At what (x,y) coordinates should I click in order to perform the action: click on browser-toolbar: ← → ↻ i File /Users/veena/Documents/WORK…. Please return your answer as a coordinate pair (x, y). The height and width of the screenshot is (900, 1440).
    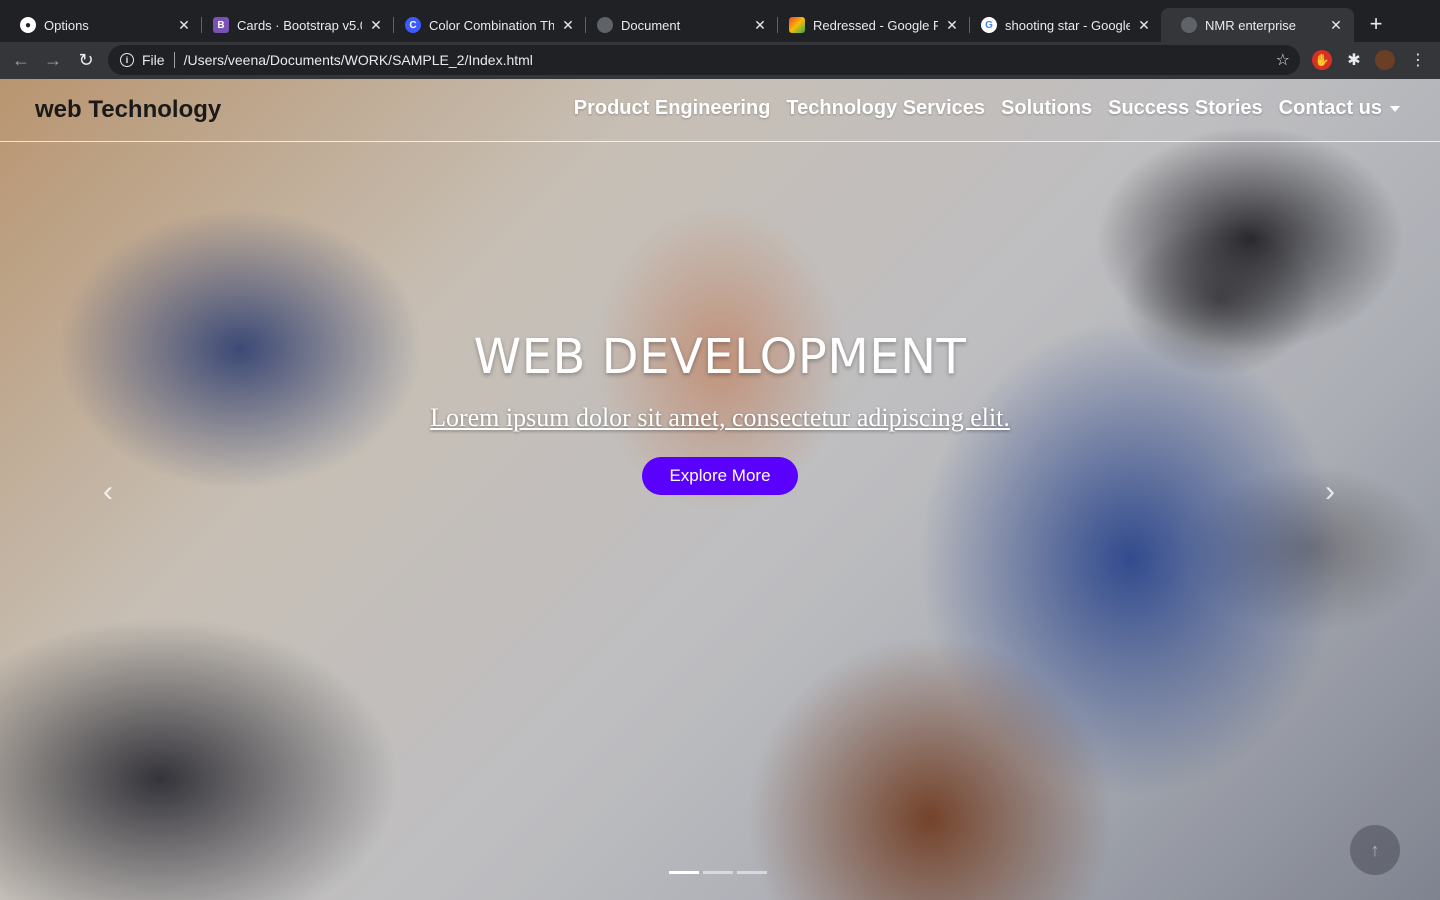
    Looking at the image, I should click on (720, 60).